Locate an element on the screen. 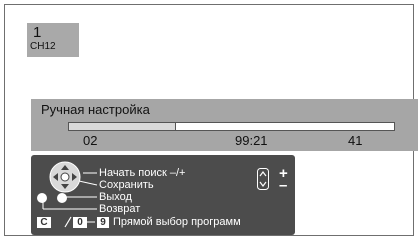 Image resolution: width=419 pixels, height=240 pixels. help-save: Сохранить is located at coordinates (126, 185).